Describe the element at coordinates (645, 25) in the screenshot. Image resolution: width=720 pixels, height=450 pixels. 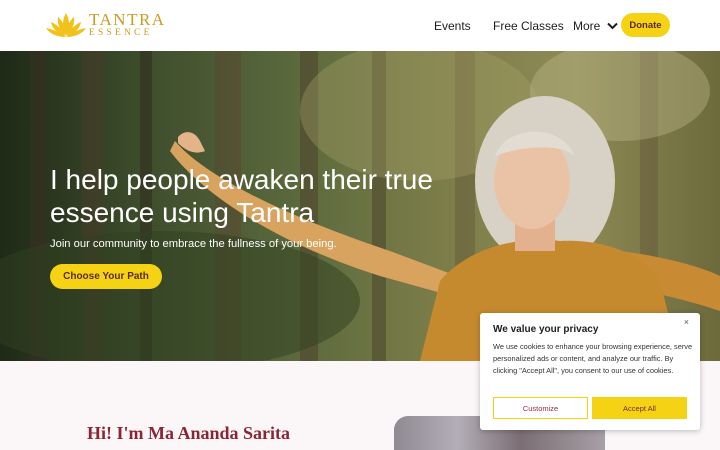
I see `donate-button: Donate` at that location.